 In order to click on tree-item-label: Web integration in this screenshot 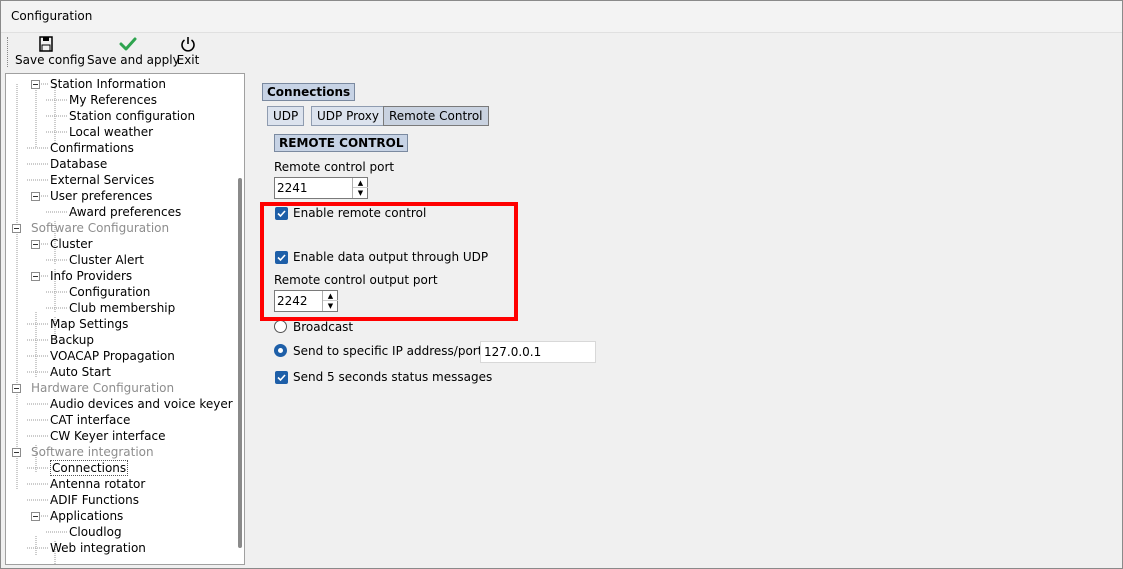, I will do `click(98, 548)`.